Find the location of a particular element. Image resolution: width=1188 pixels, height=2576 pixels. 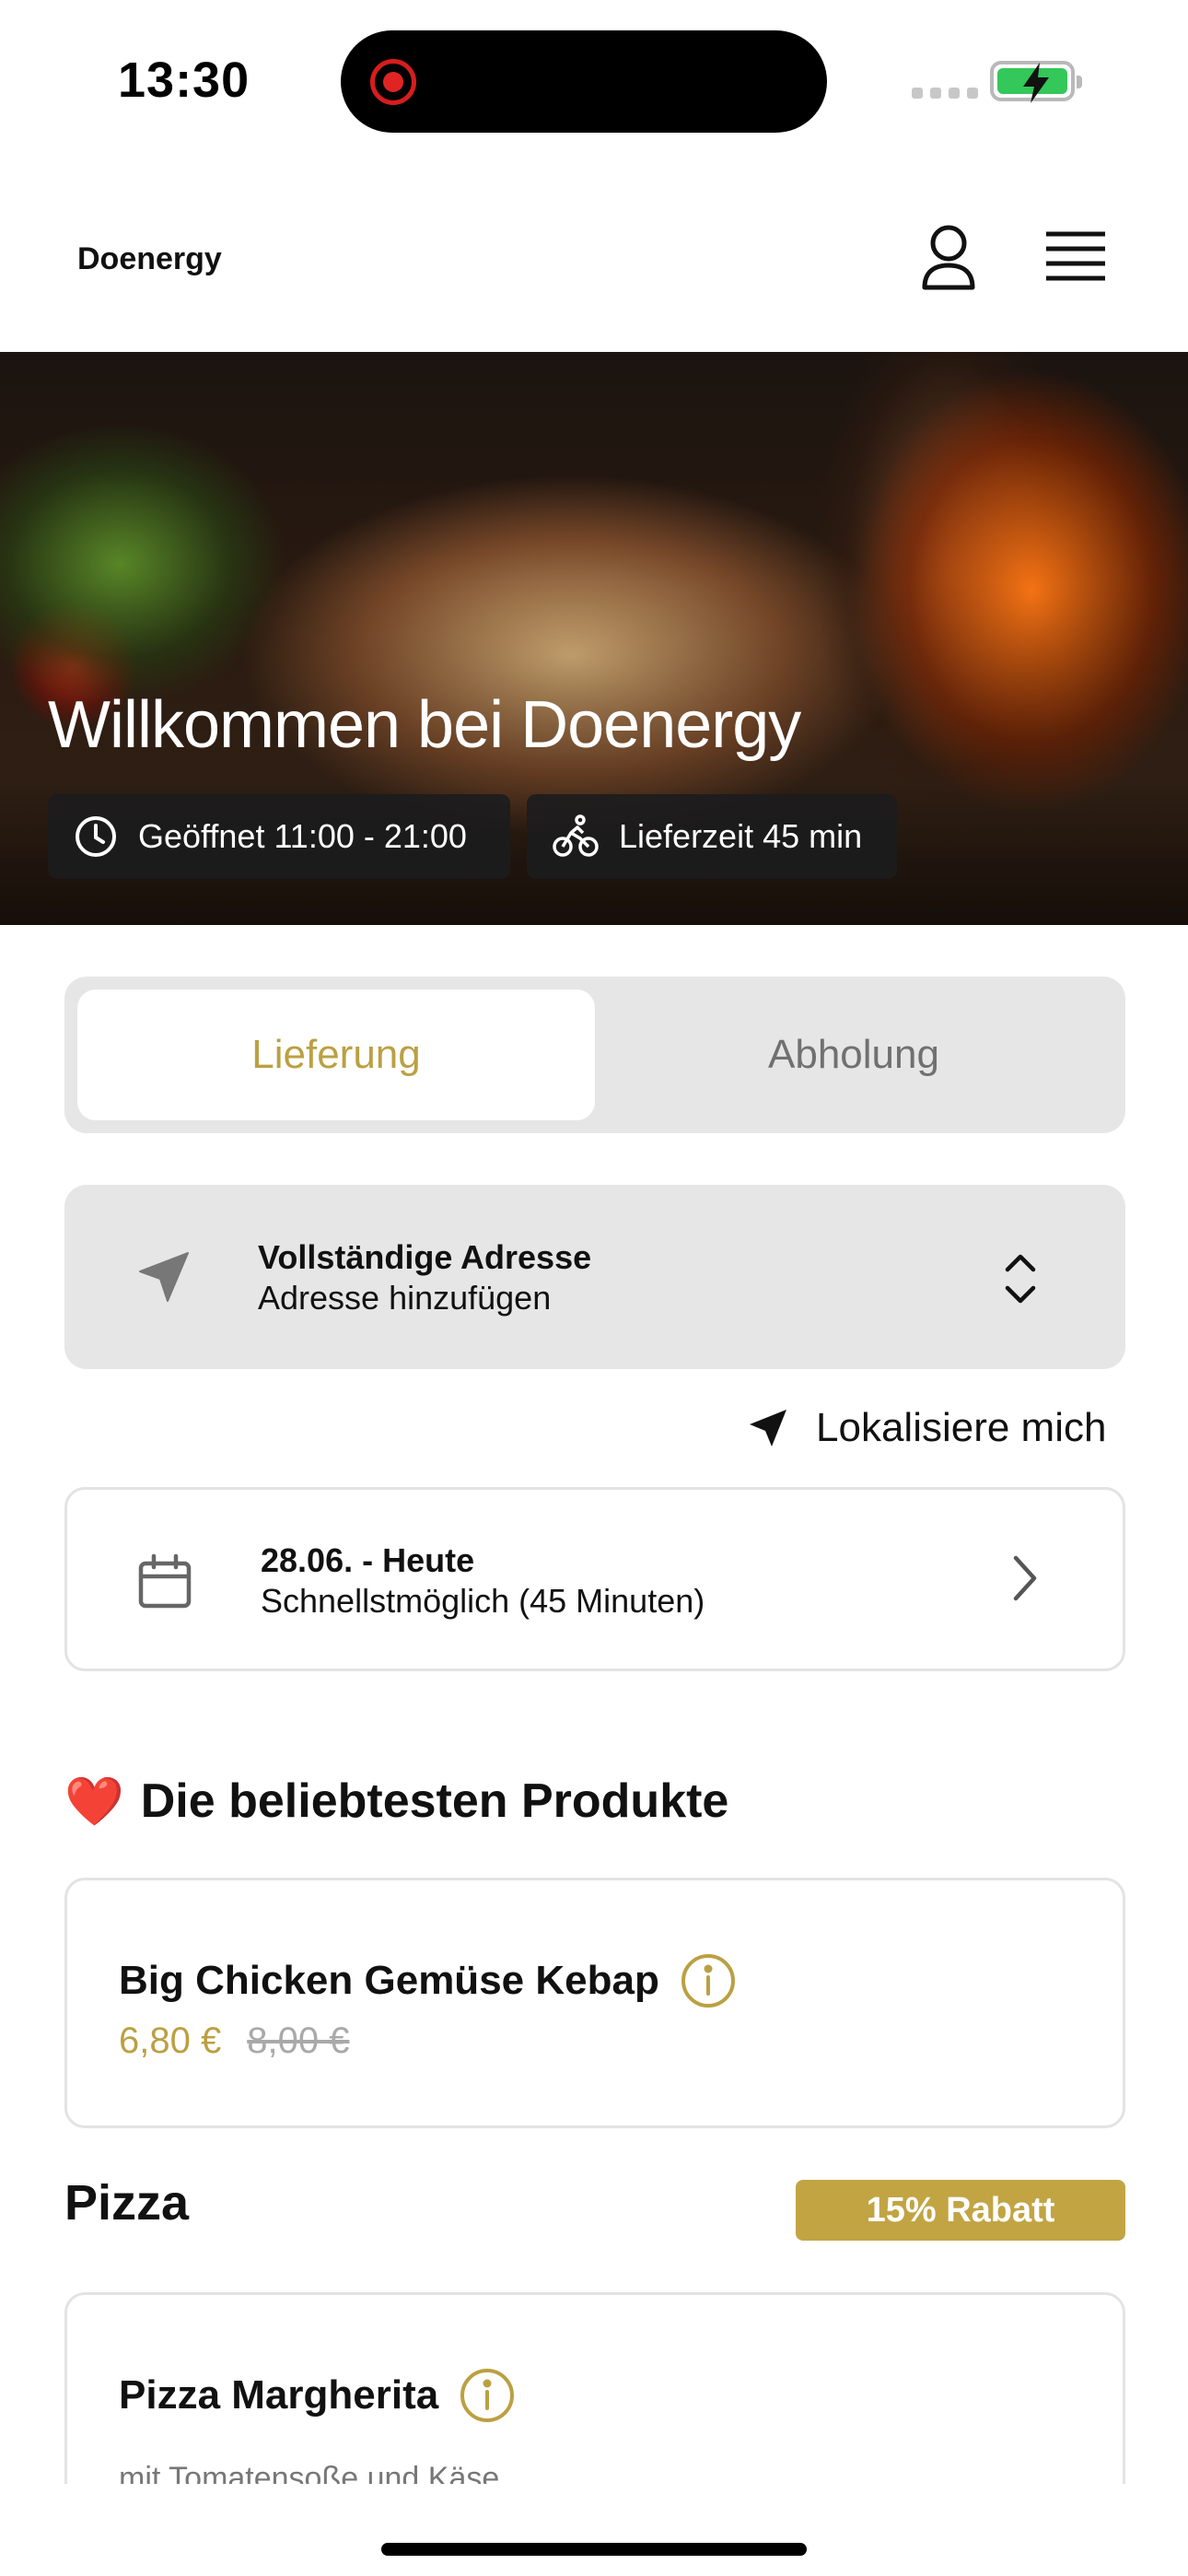

home-indicator is located at coordinates (594, 2549).